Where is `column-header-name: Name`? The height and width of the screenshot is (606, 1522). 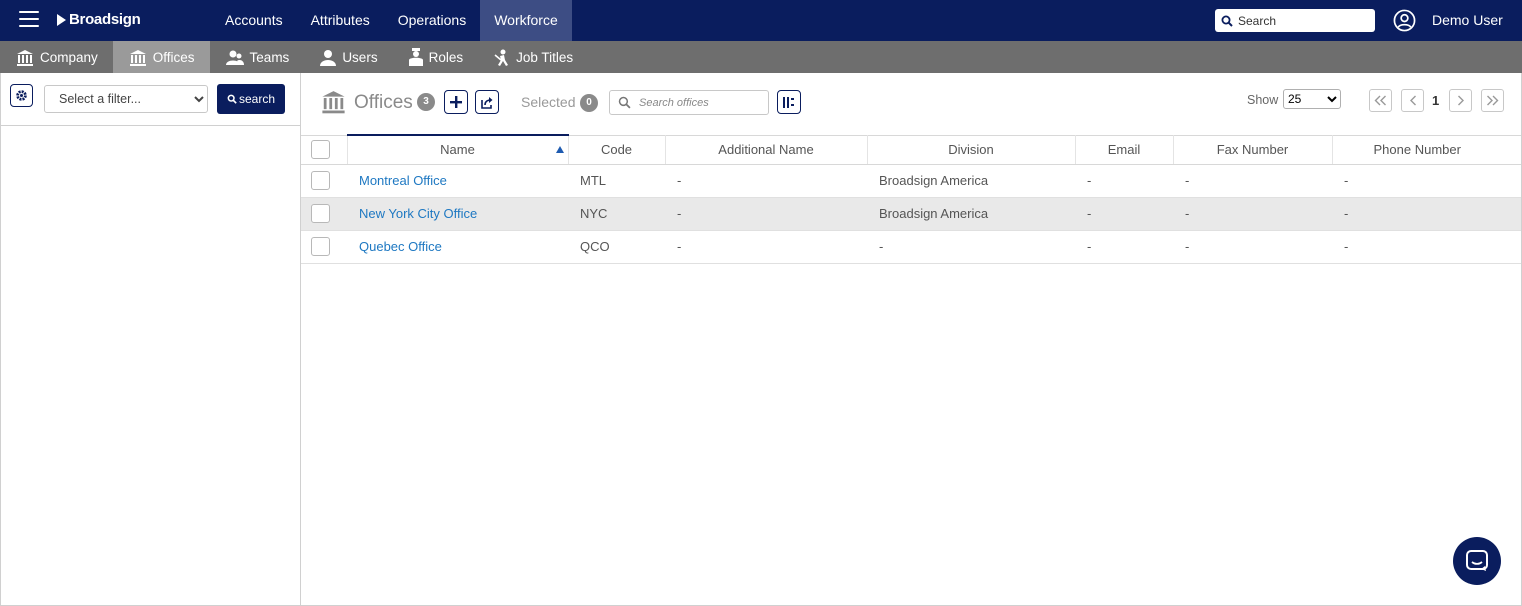 column-header-name: Name is located at coordinates (458, 149).